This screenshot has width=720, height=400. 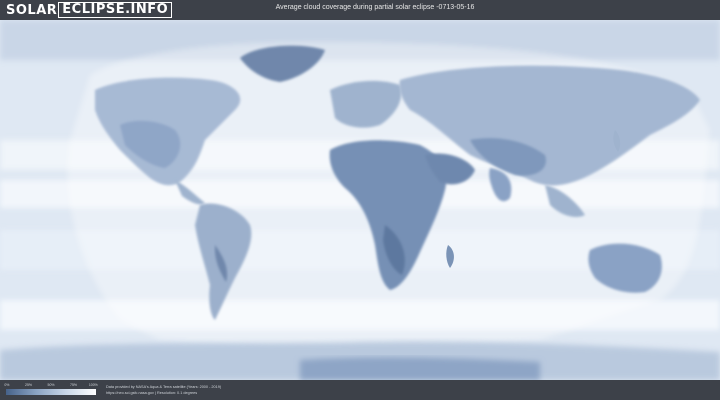 What do you see at coordinates (73, 385) in the screenshot?
I see `legend-tick-75: 75%` at bounding box center [73, 385].